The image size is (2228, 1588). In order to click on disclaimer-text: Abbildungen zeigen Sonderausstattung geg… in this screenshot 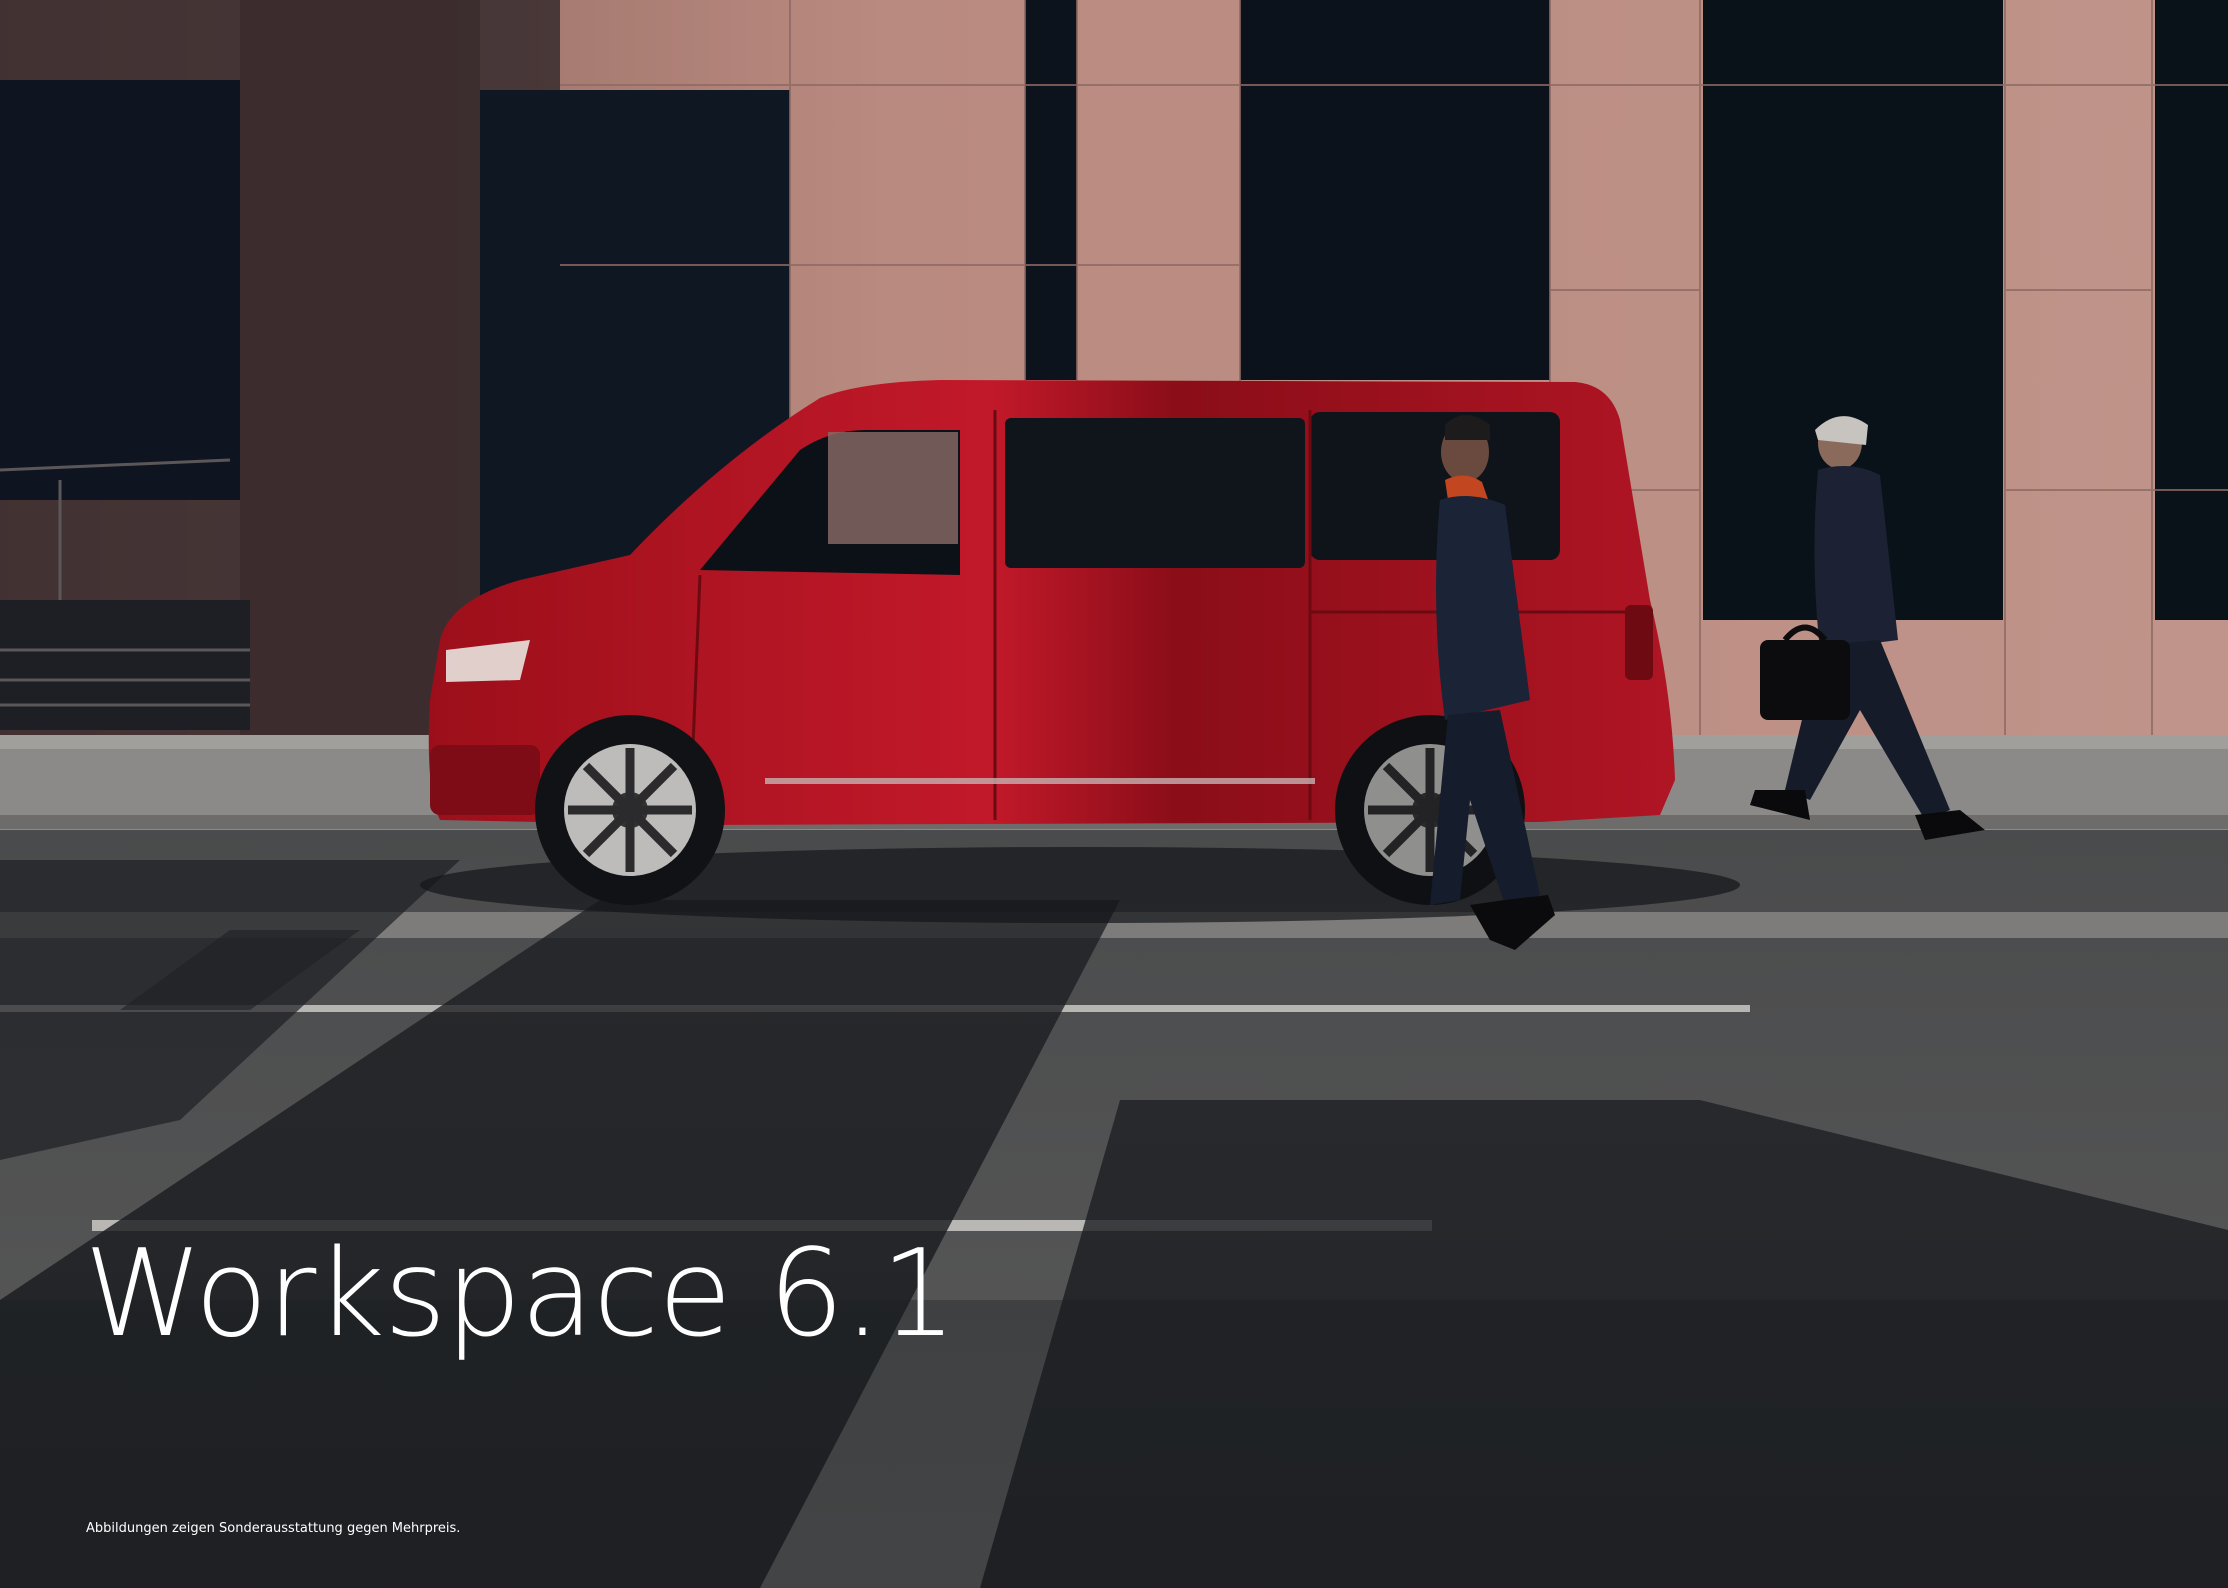, I will do `click(273, 1528)`.